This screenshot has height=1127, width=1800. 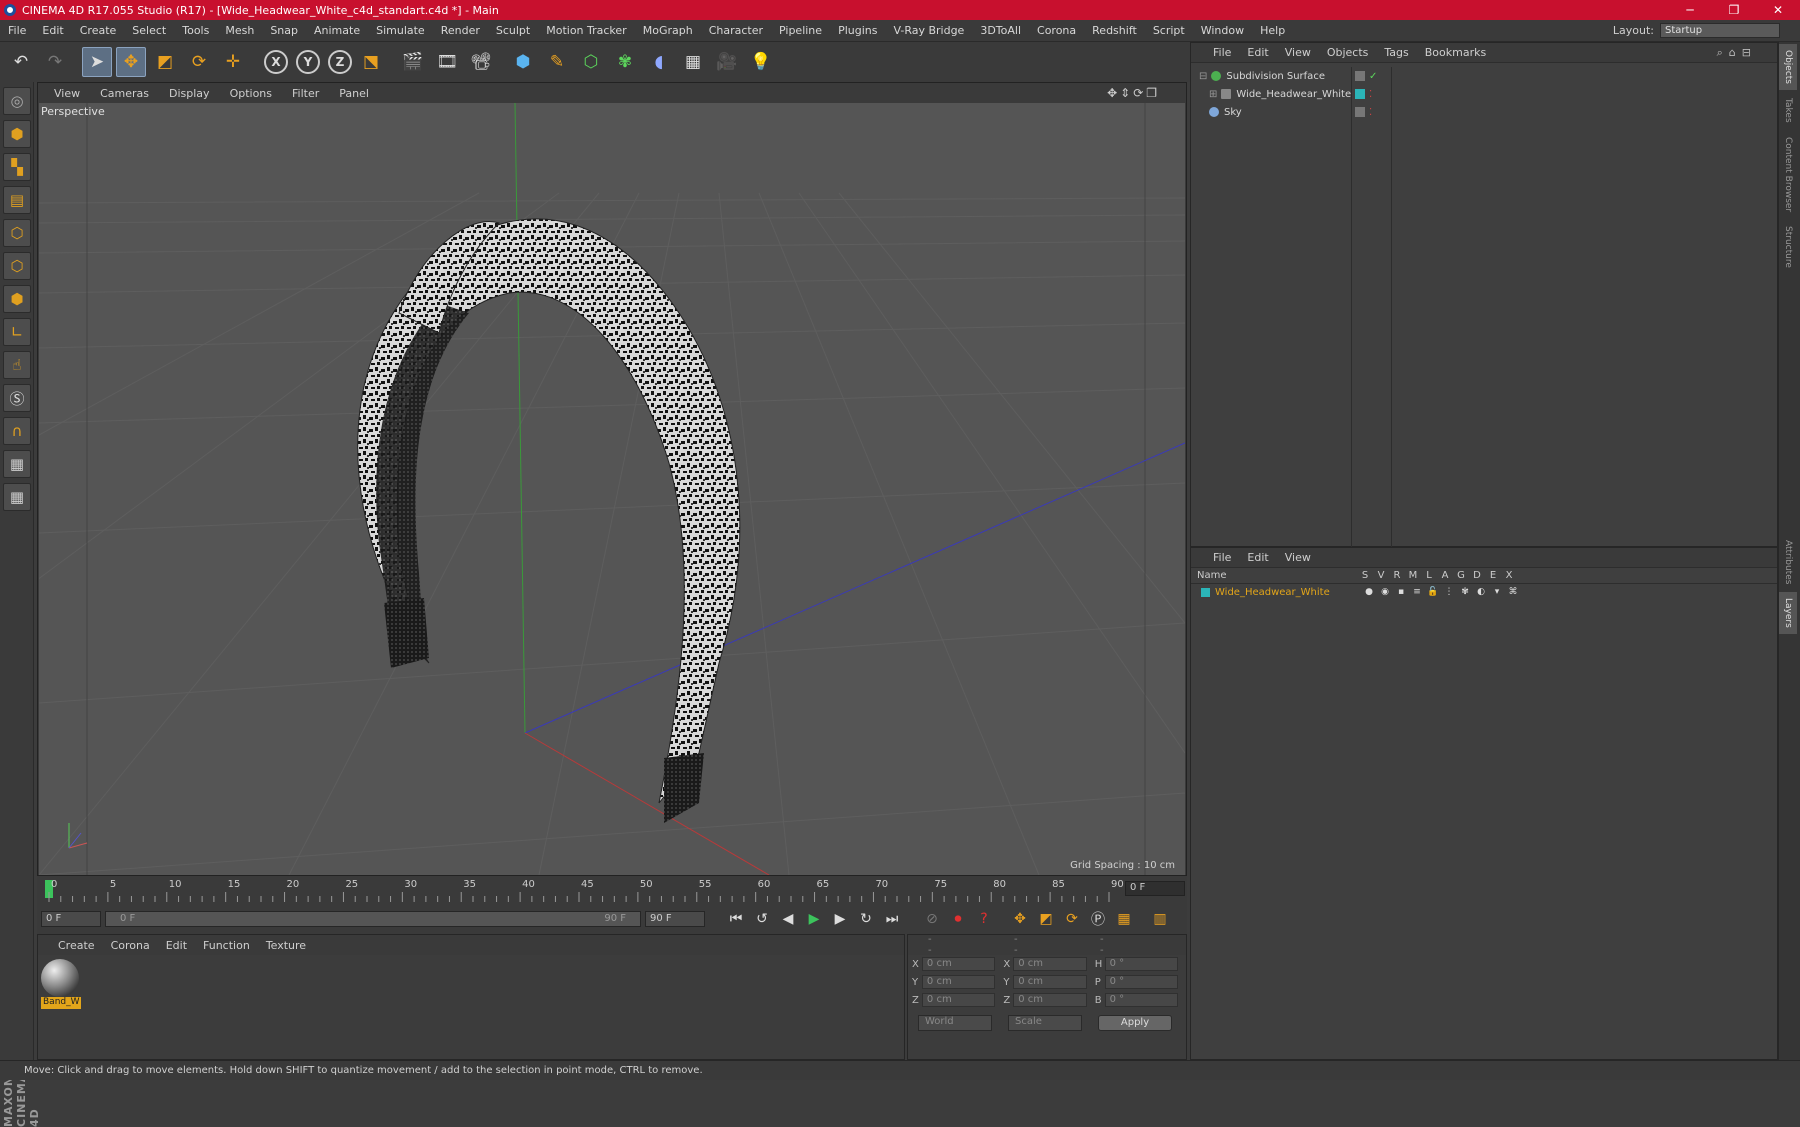 What do you see at coordinates (1050, 982) in the screenshot?
I see `size-y-field: 0 cm` at bounding box center [1050, 982].